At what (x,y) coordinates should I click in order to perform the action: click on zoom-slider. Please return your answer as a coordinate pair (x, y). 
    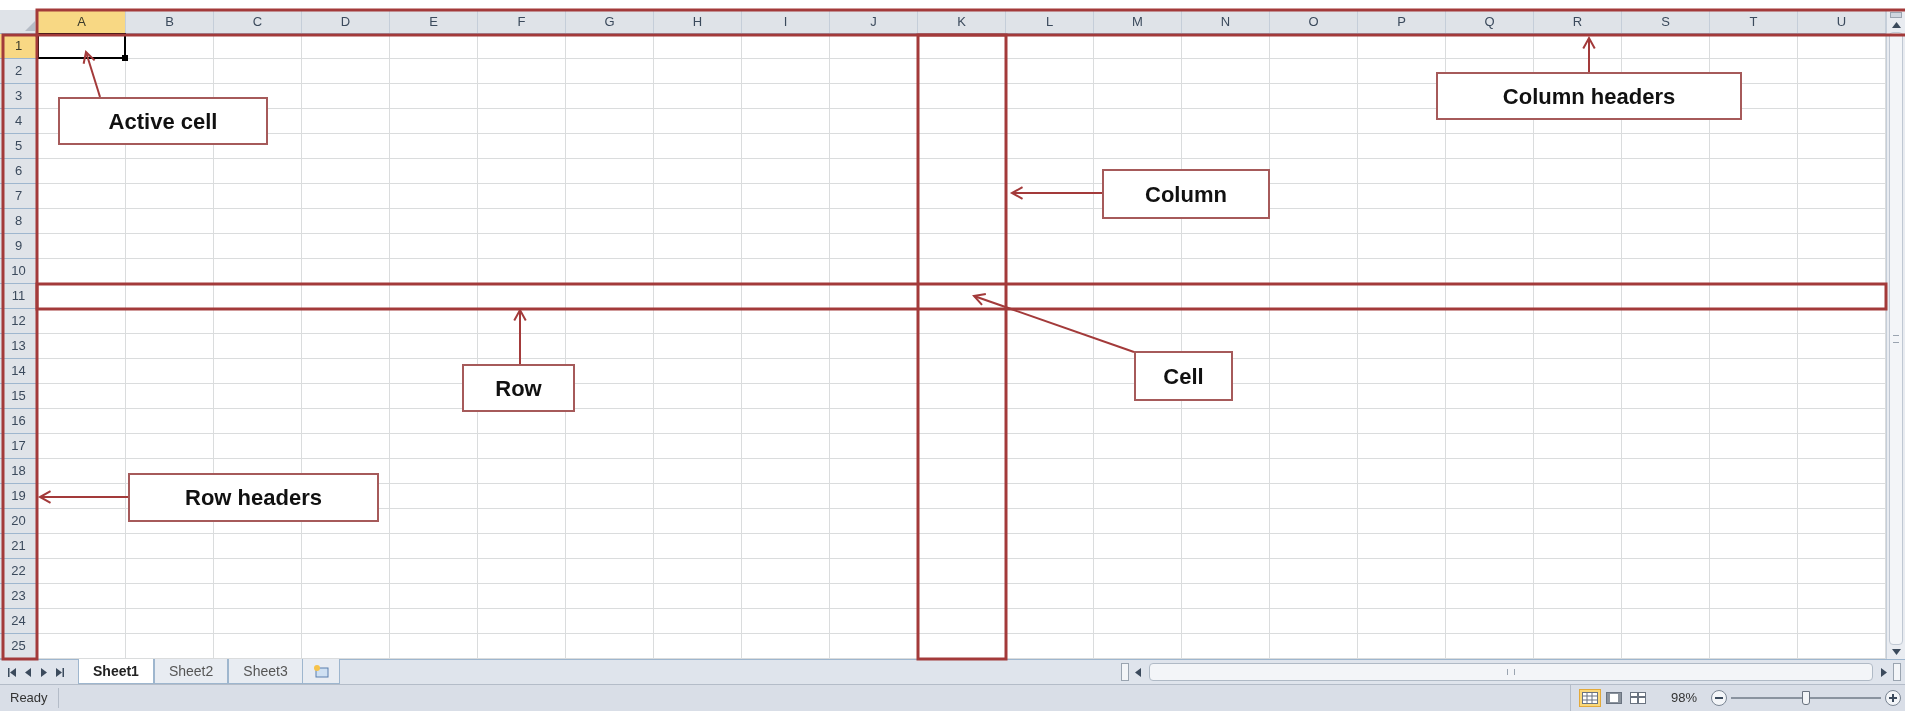
    Looking at the image, I should click on (1806, 698).